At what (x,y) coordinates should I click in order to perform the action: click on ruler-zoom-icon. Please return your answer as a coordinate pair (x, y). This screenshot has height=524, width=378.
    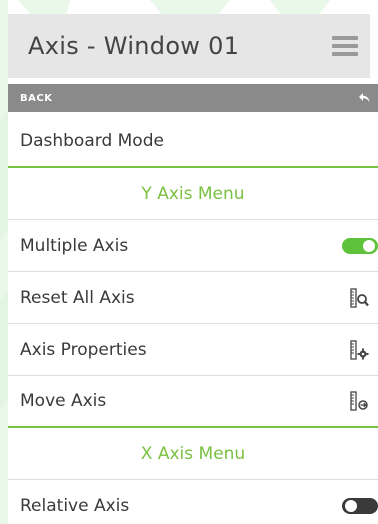
    Looking at the image, I should click on (359, 297).